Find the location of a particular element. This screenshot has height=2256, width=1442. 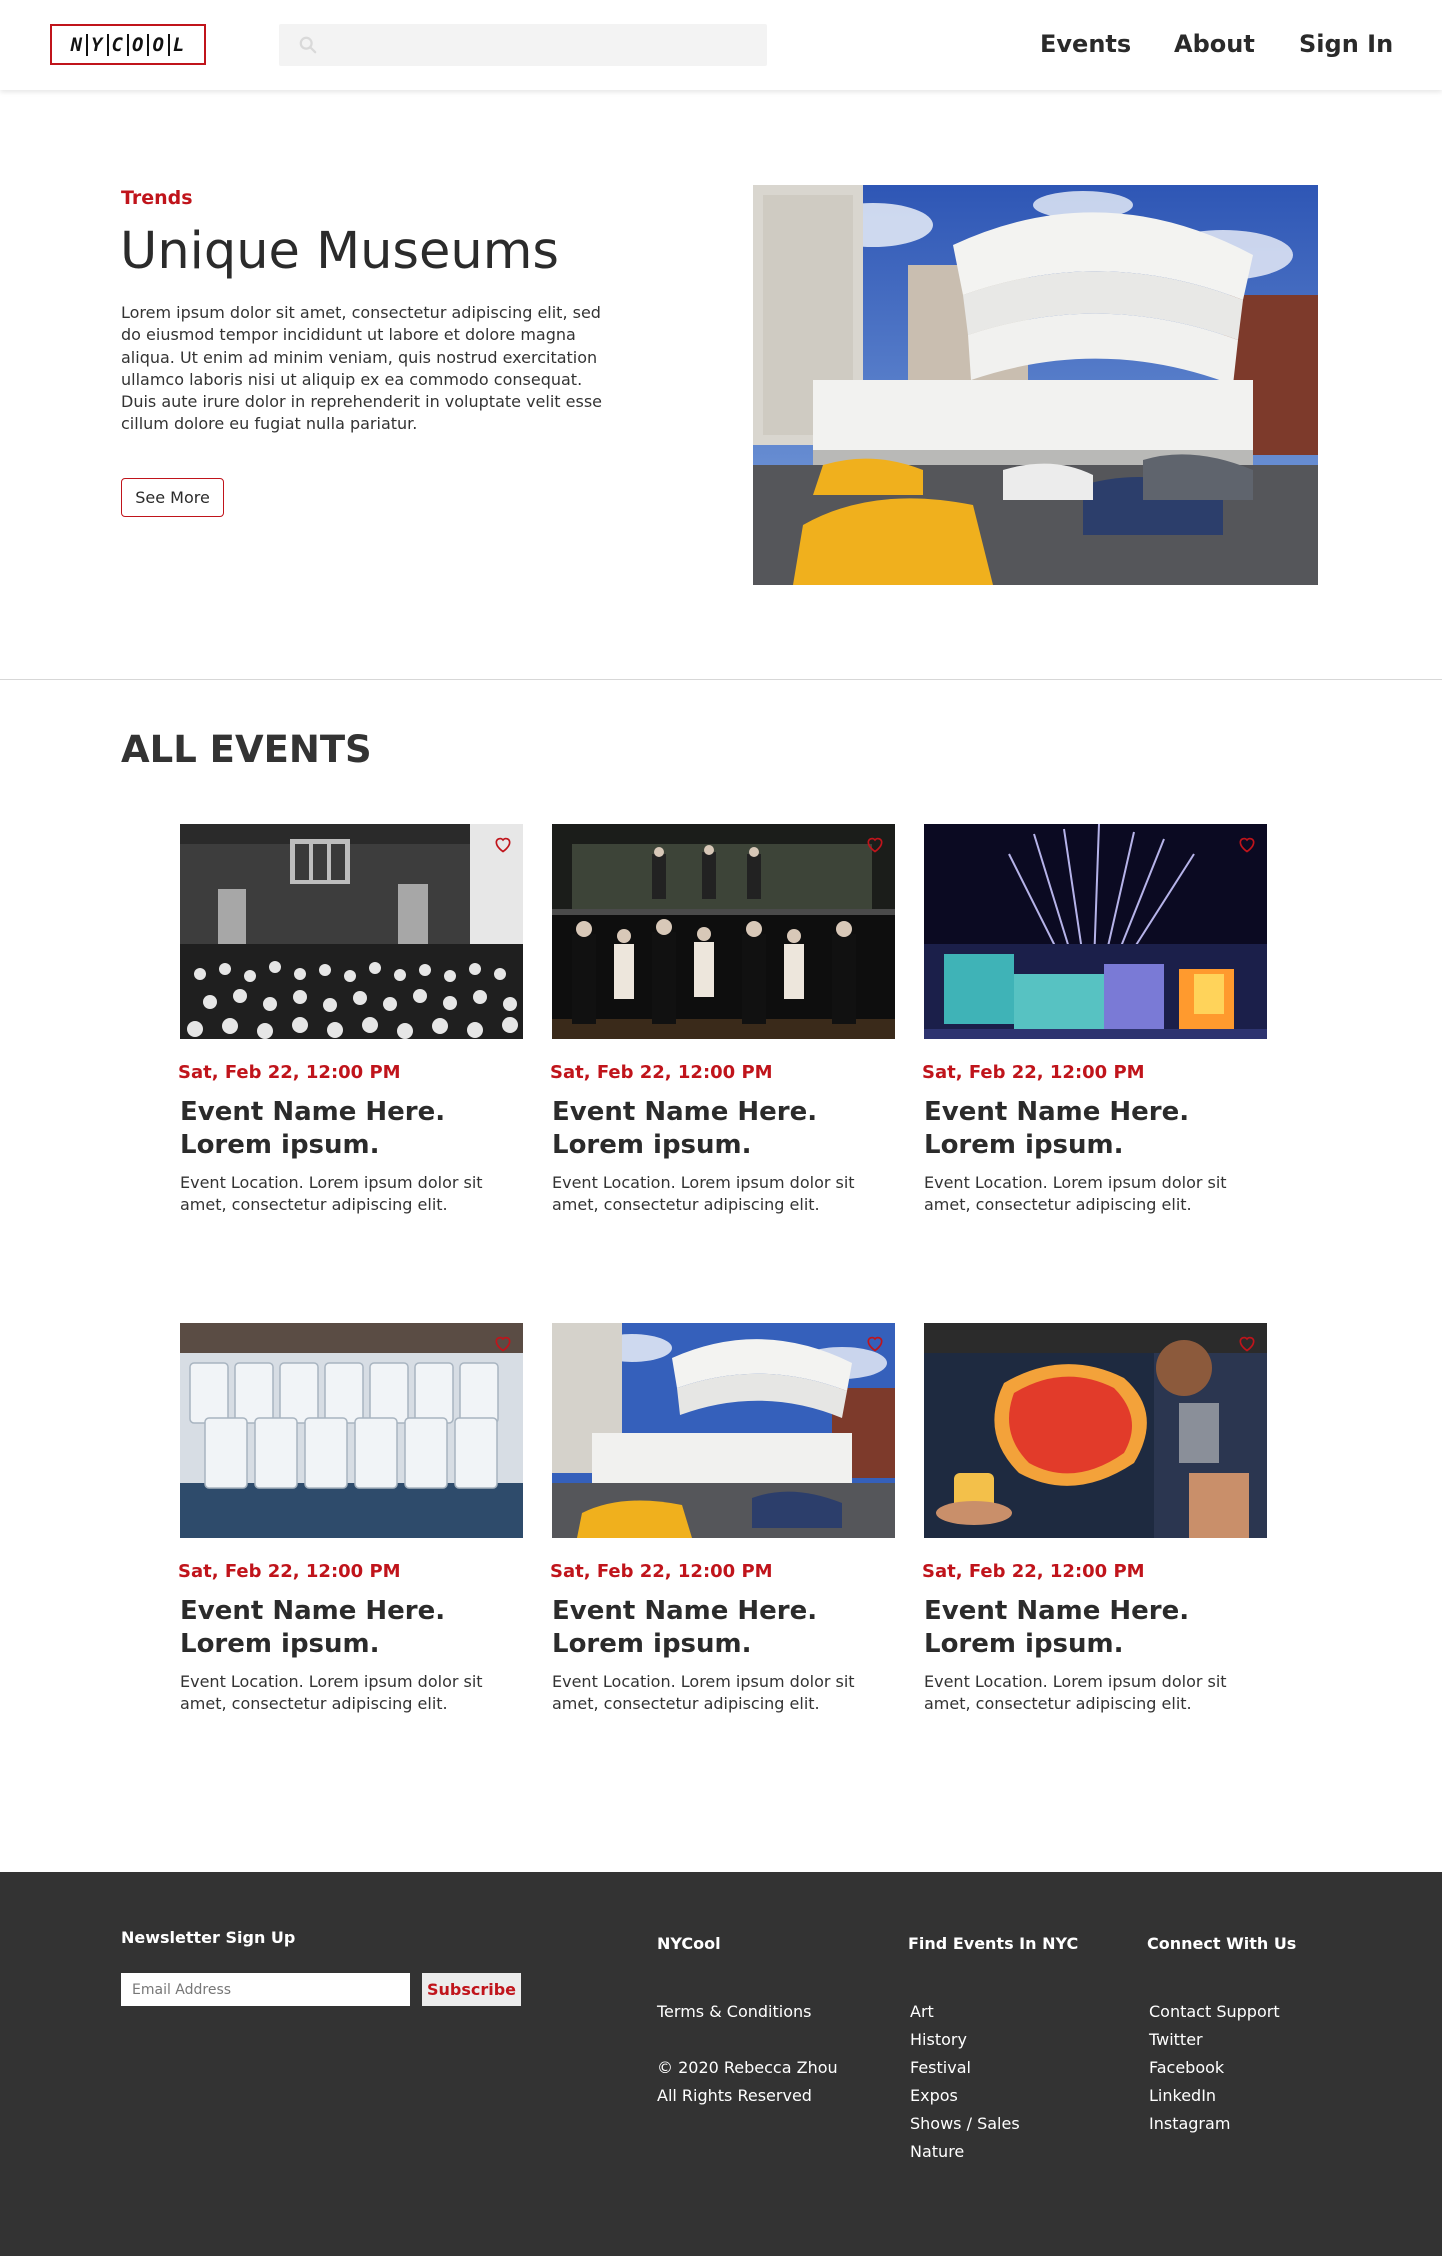

nav-about: About is located at coordinates (1214, 44).